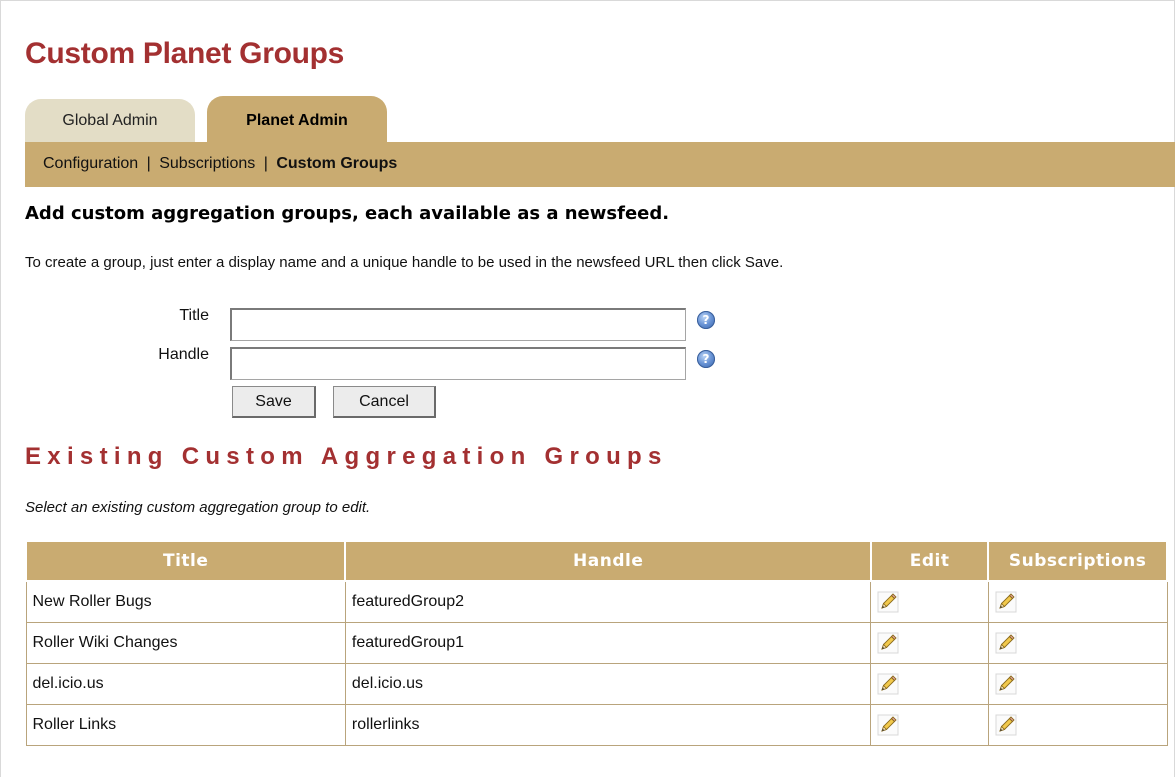 This screenshot has width=1175, height=777. Describe the element at coordinates (608, 684) in the screenshot. I see `group-handle-cell: del.icio.us` at that location.